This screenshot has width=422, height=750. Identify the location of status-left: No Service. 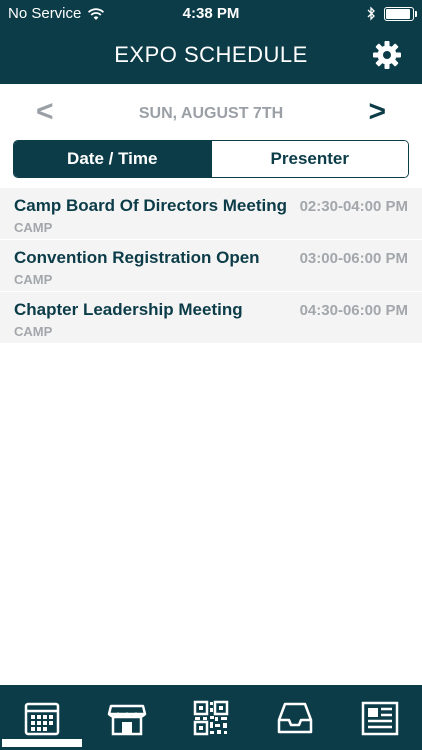
(56, 13).